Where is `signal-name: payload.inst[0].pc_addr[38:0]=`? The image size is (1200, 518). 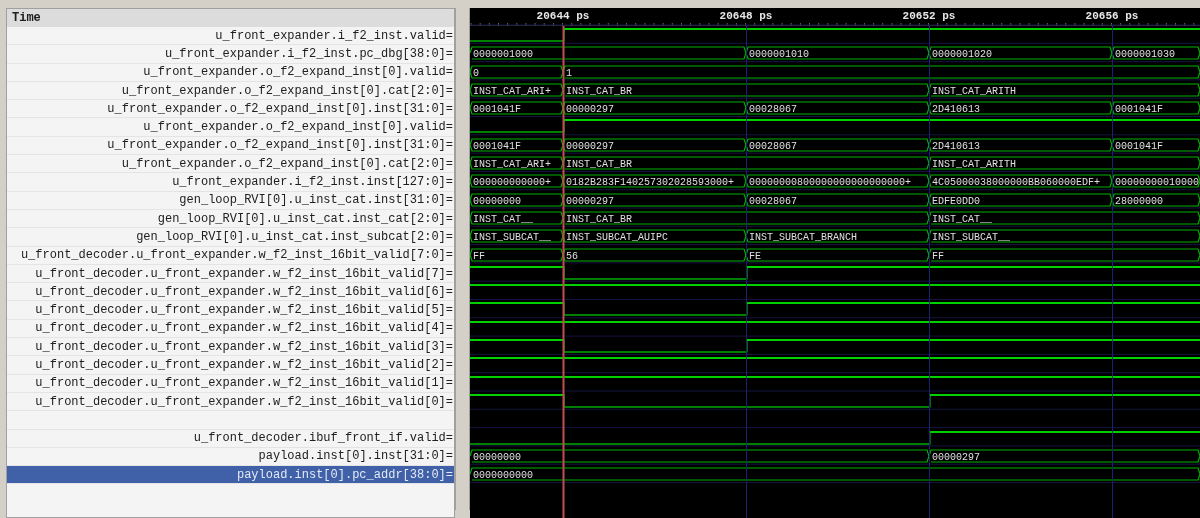
signal-name: payload.inst[0].pc_addr[38:0]= is located at coordinates (230, 475).